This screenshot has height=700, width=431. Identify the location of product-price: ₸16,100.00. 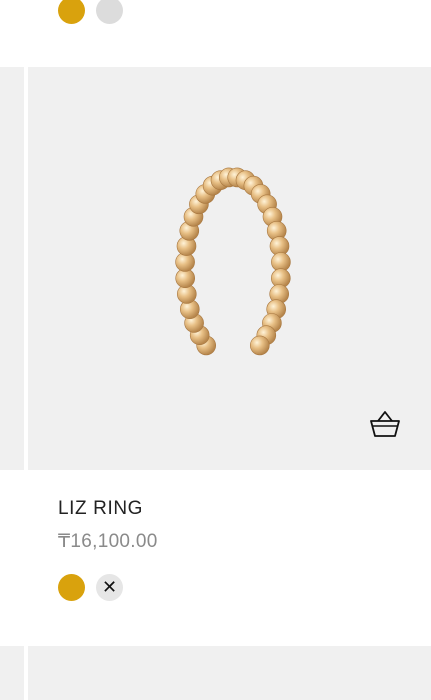
(108, 541).